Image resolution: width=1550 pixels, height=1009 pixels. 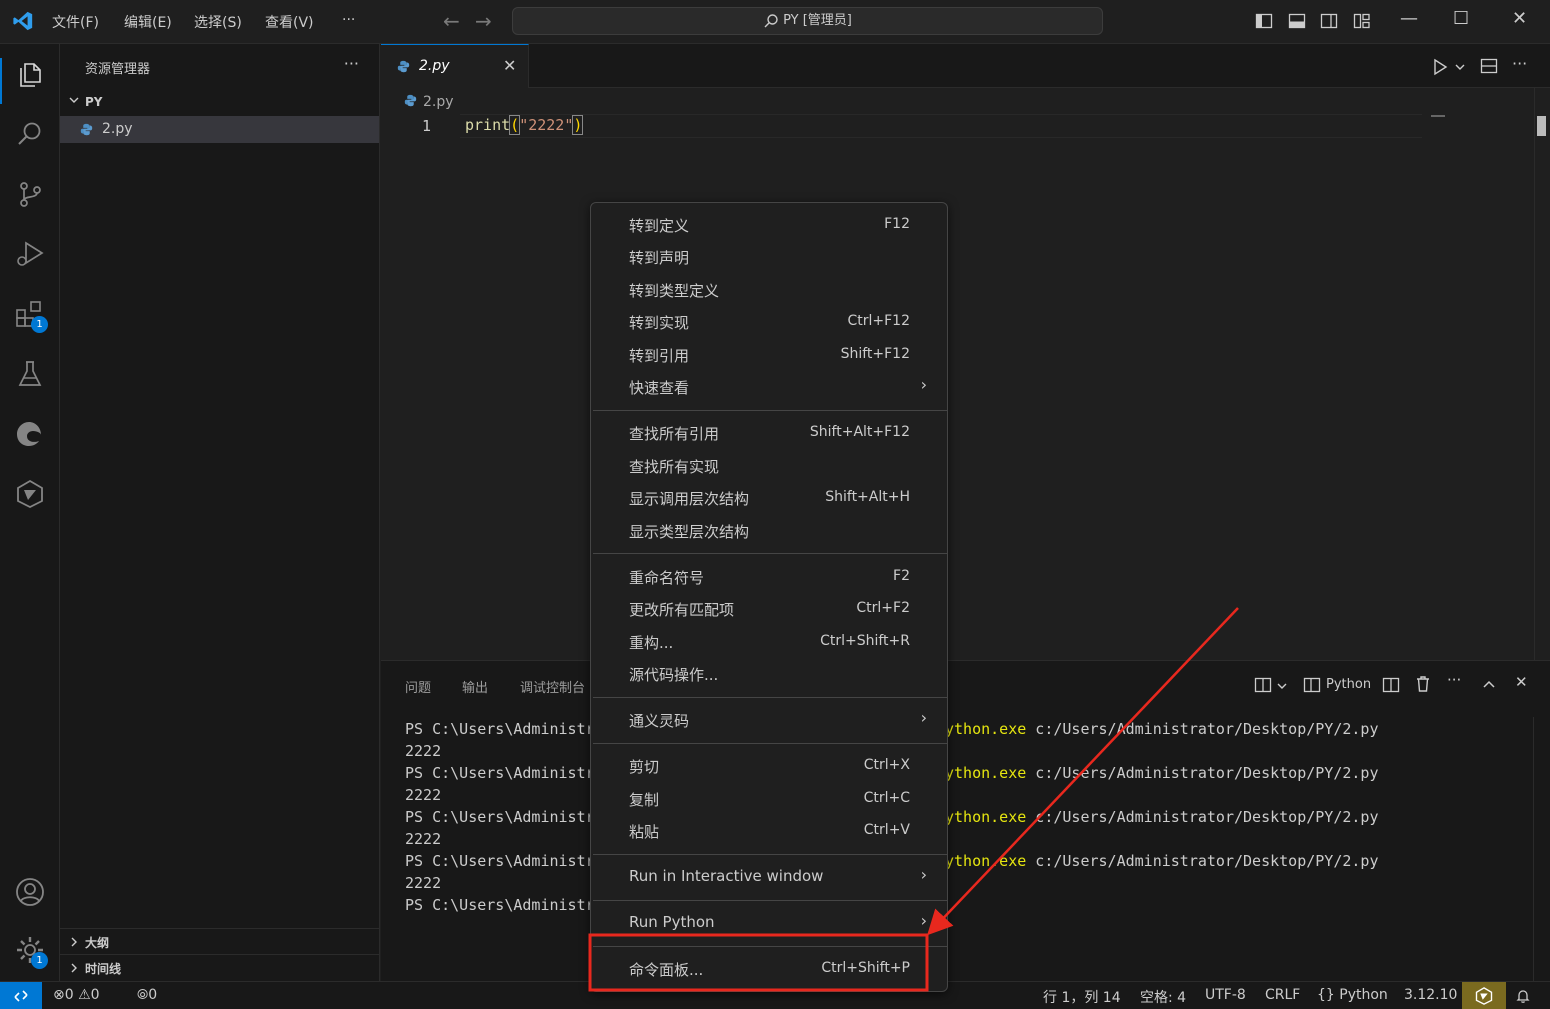 I want to click on menu-item-shortcut: F2, so click(x=901, y=576).